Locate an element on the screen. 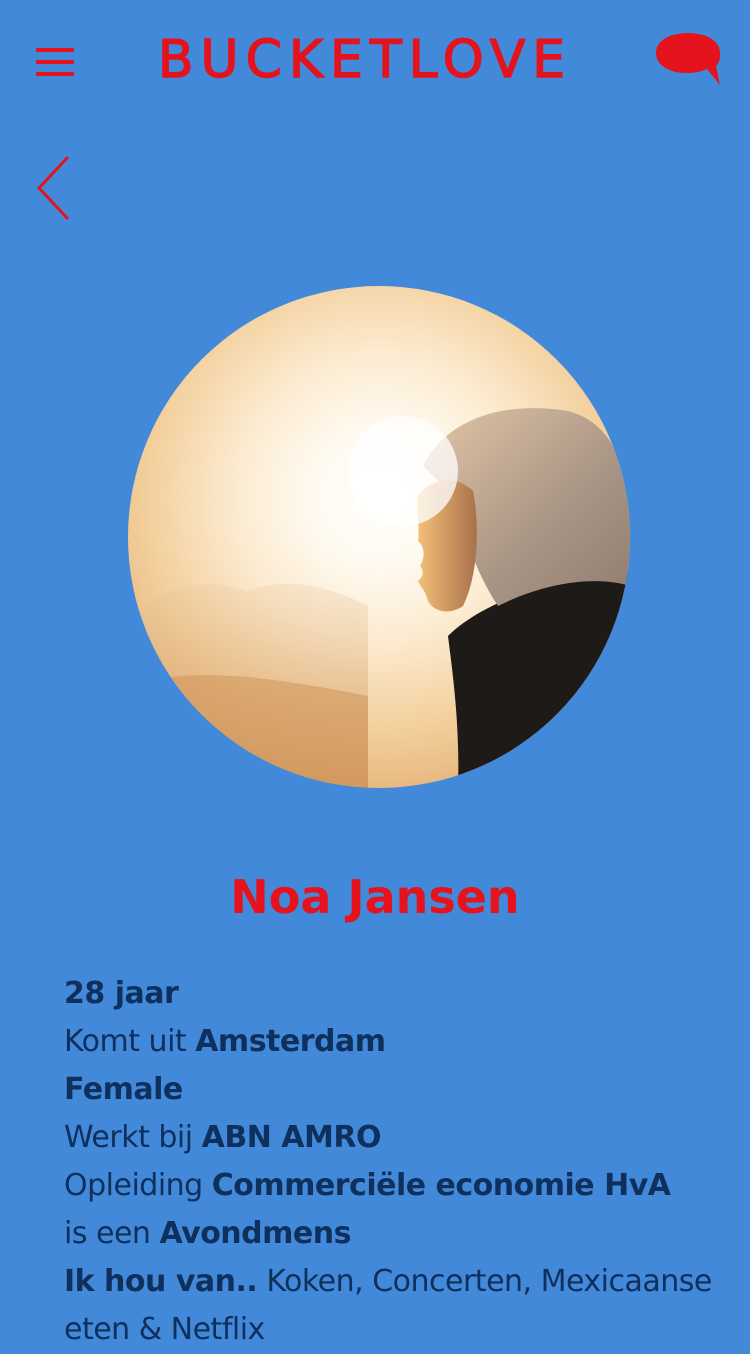  education-value: Commerciële economie HvA is located at coordinates (441, 1185).